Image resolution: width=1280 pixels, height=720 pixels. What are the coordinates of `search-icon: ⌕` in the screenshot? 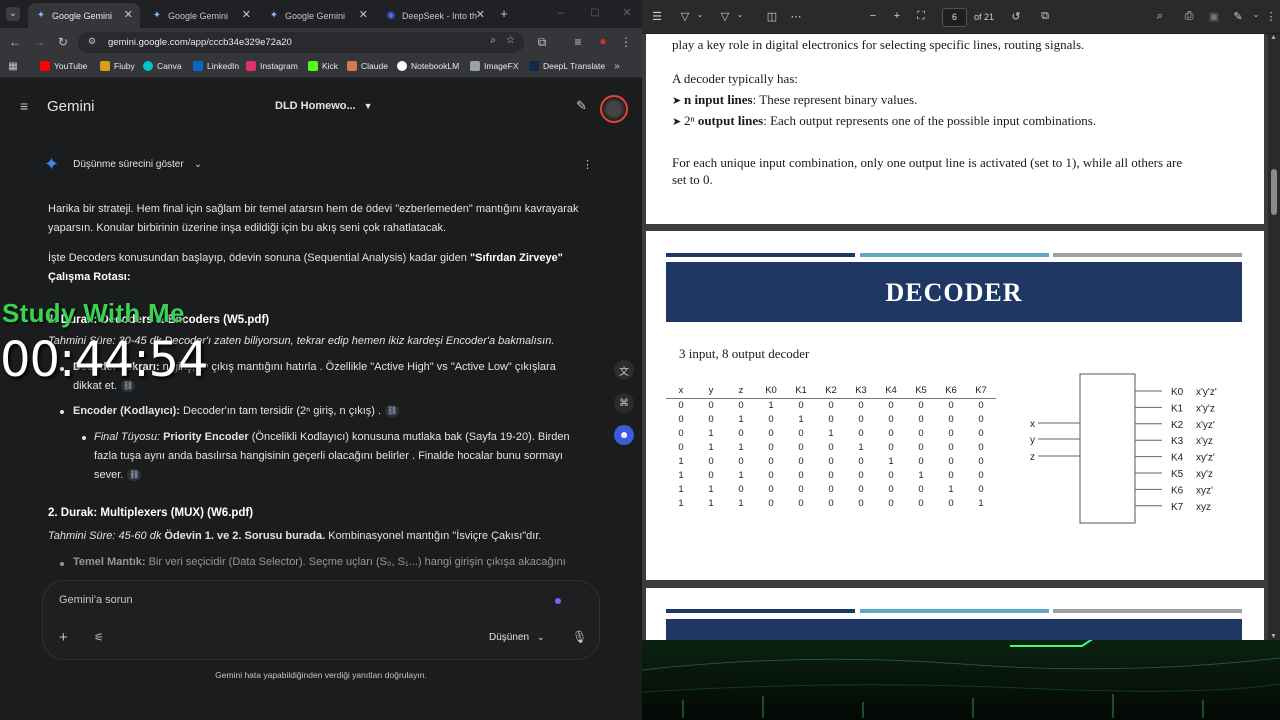 It's located at (1160, 16).